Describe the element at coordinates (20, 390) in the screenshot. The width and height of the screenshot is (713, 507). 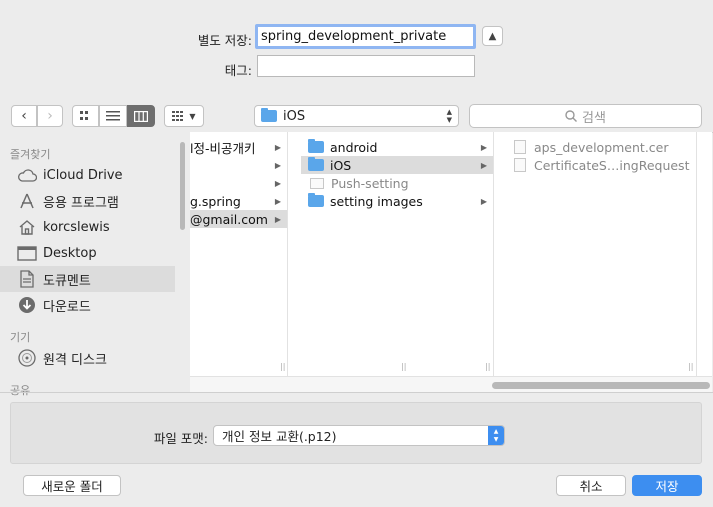
I see `shared-header: 공유` at that location.